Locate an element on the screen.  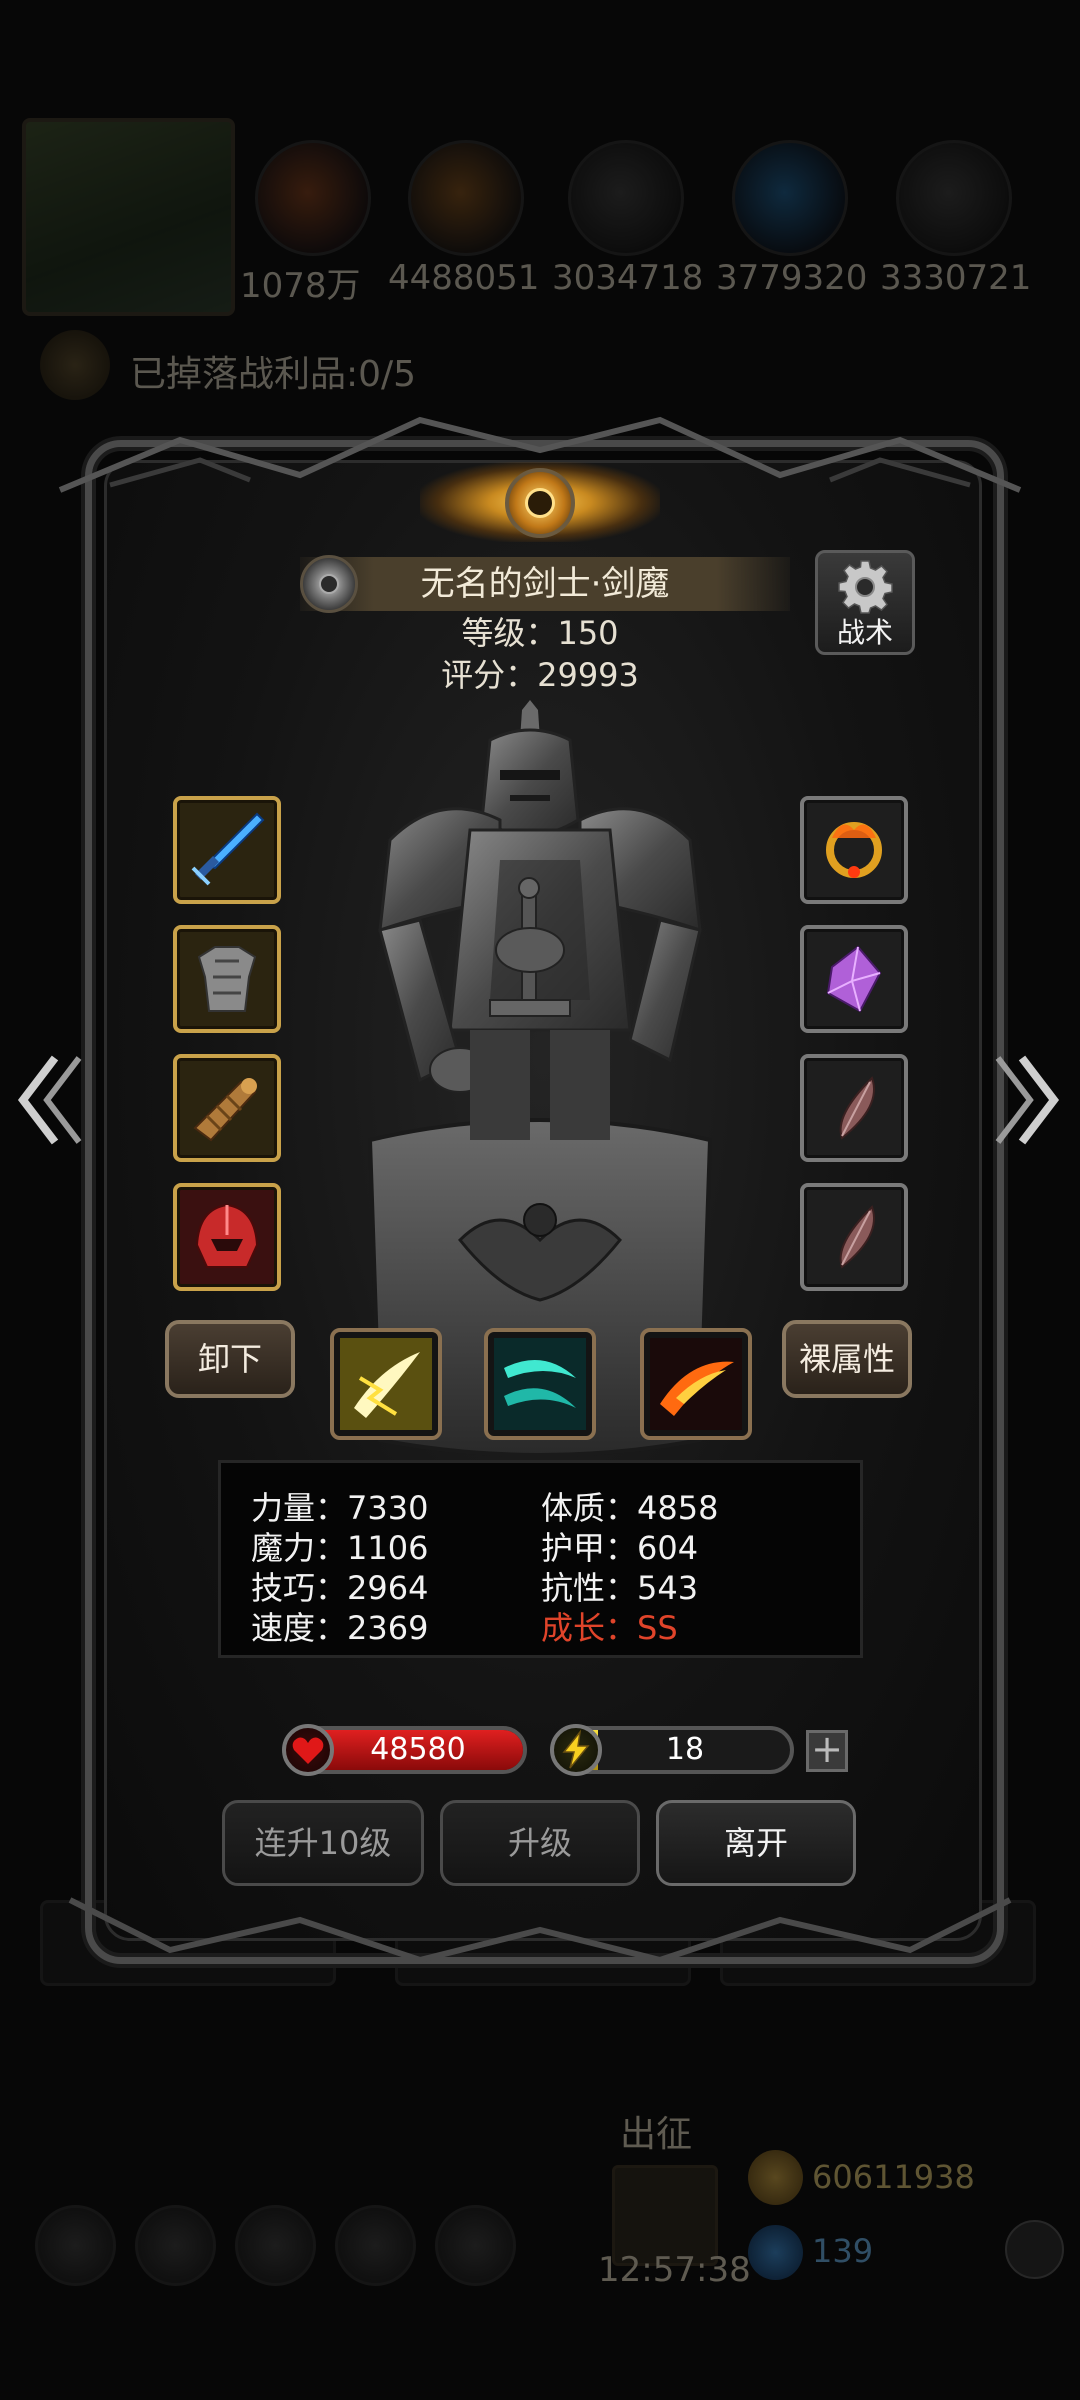
red-helmet-icon is located at coordinates (227, 1235).